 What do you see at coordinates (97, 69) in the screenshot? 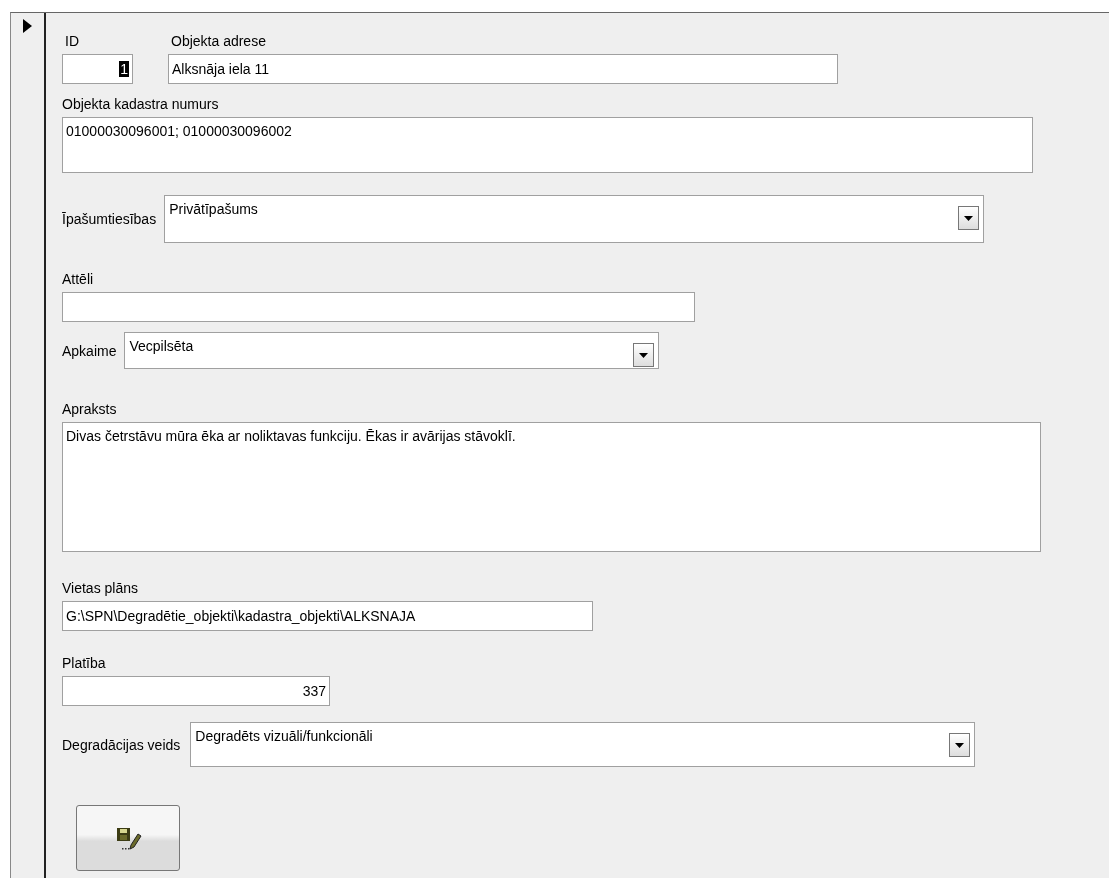
I see `id-field: 1` at bounding box center [97, 69].